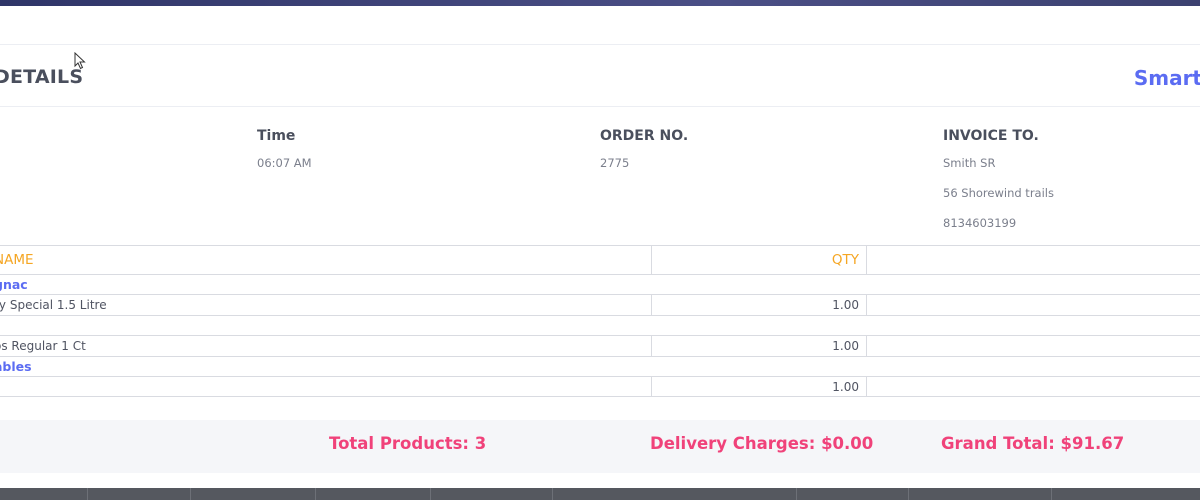  I want to click on delivery-charges: Delivery Charges: $0.00, so click(762, 443).